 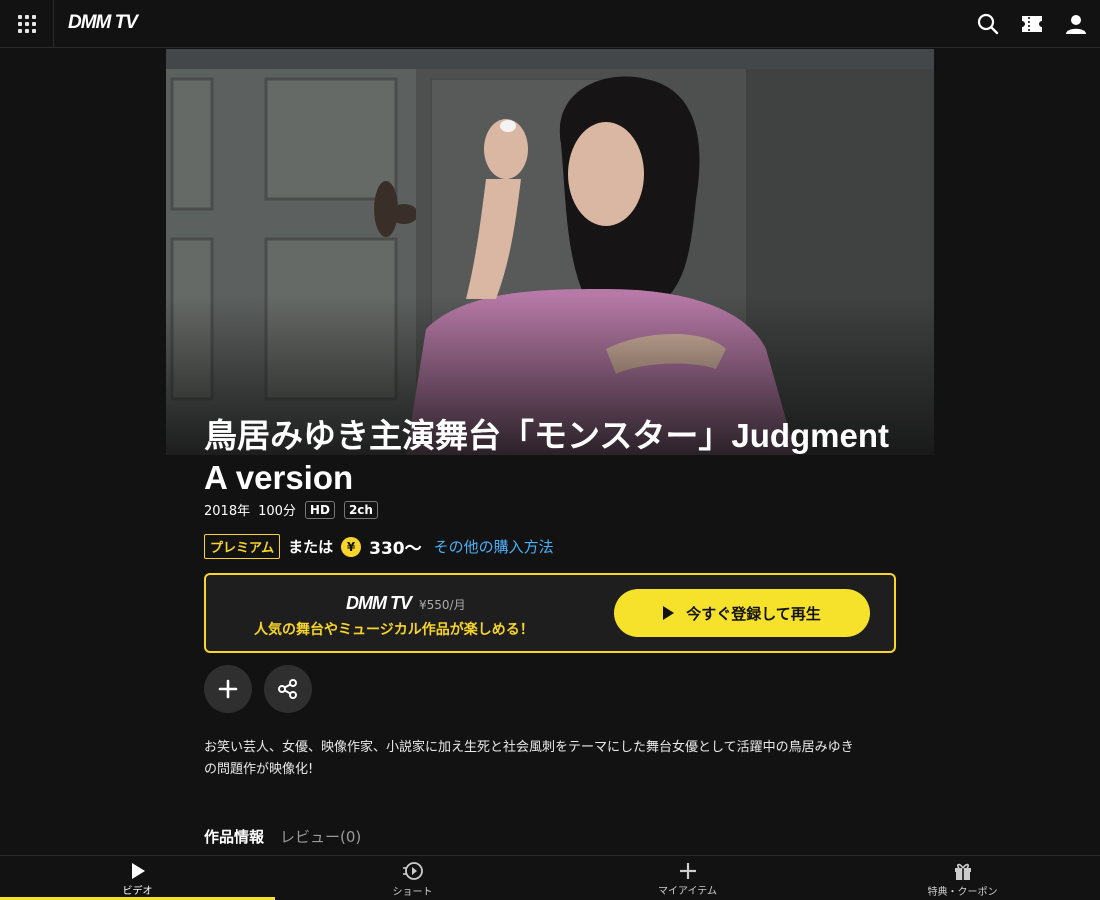 What do you see at coordinates (137, 891) in the screenshot?
I see `nav-label: ビデオ` at bounding box center [137, 891].